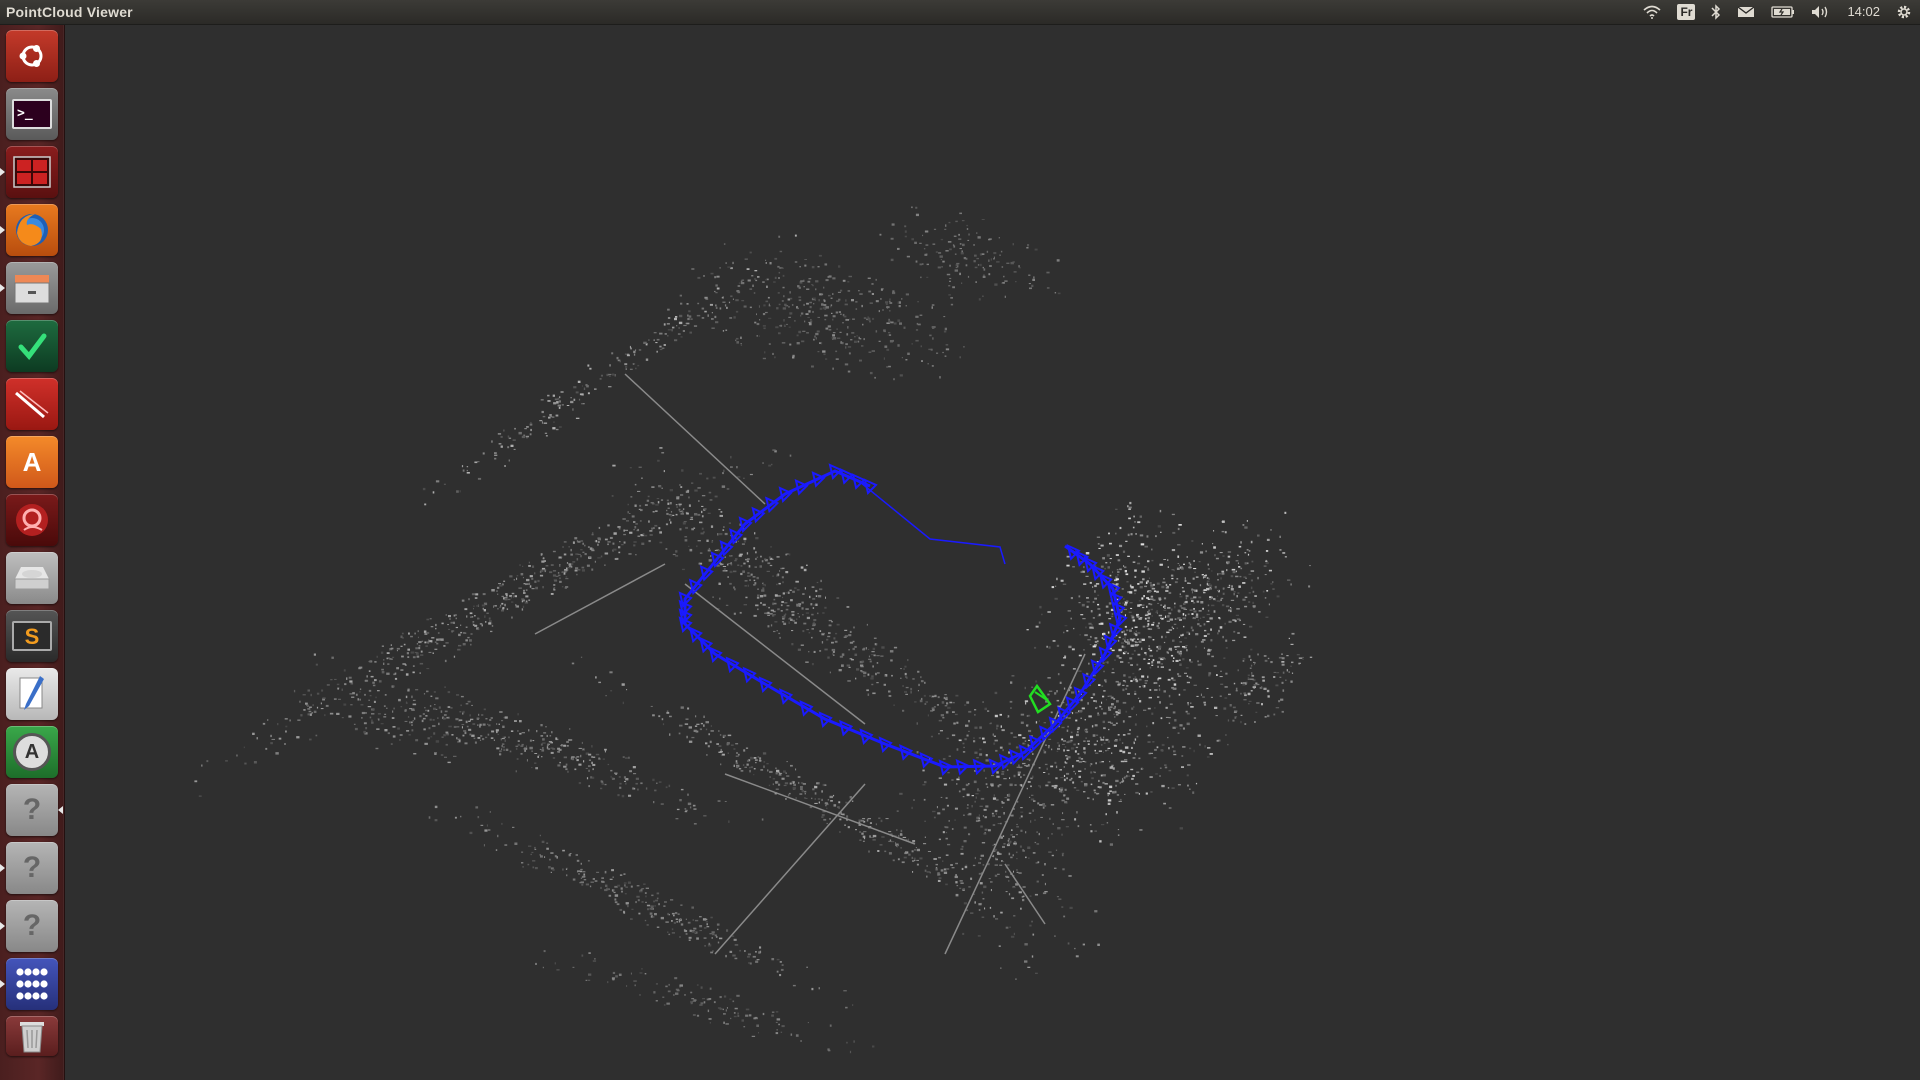  I want to click on software-updater-icon: A, so click(32, 752).